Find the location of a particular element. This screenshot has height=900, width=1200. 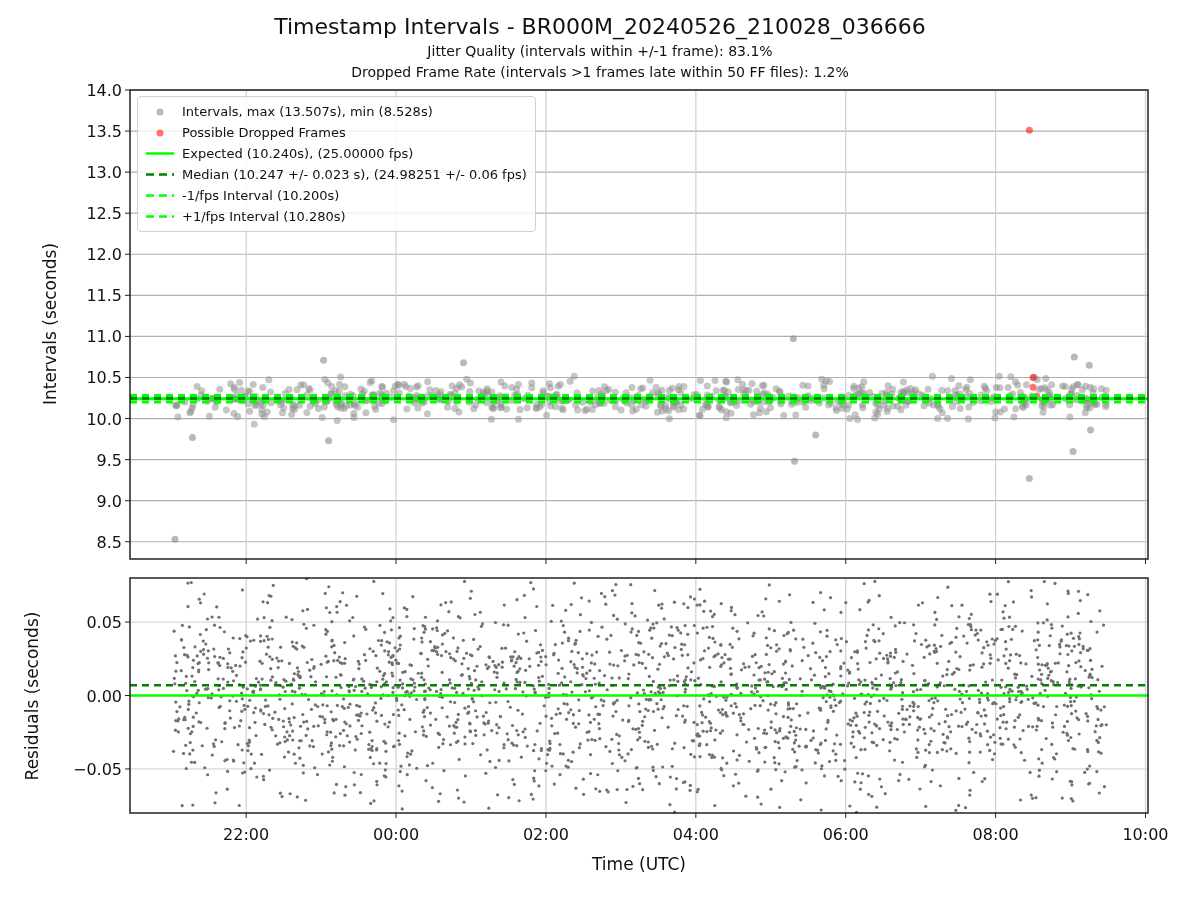

legend-label: Expected (10.240s), (25.00000 fps) is located at coordinates (298, 153).